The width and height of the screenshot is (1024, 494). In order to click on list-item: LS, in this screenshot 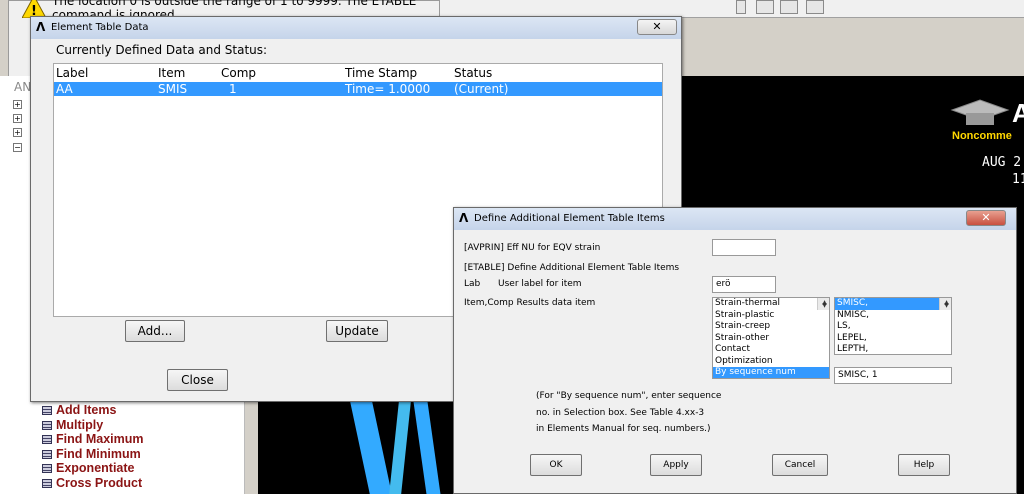, I will do `click(893, 327)`.